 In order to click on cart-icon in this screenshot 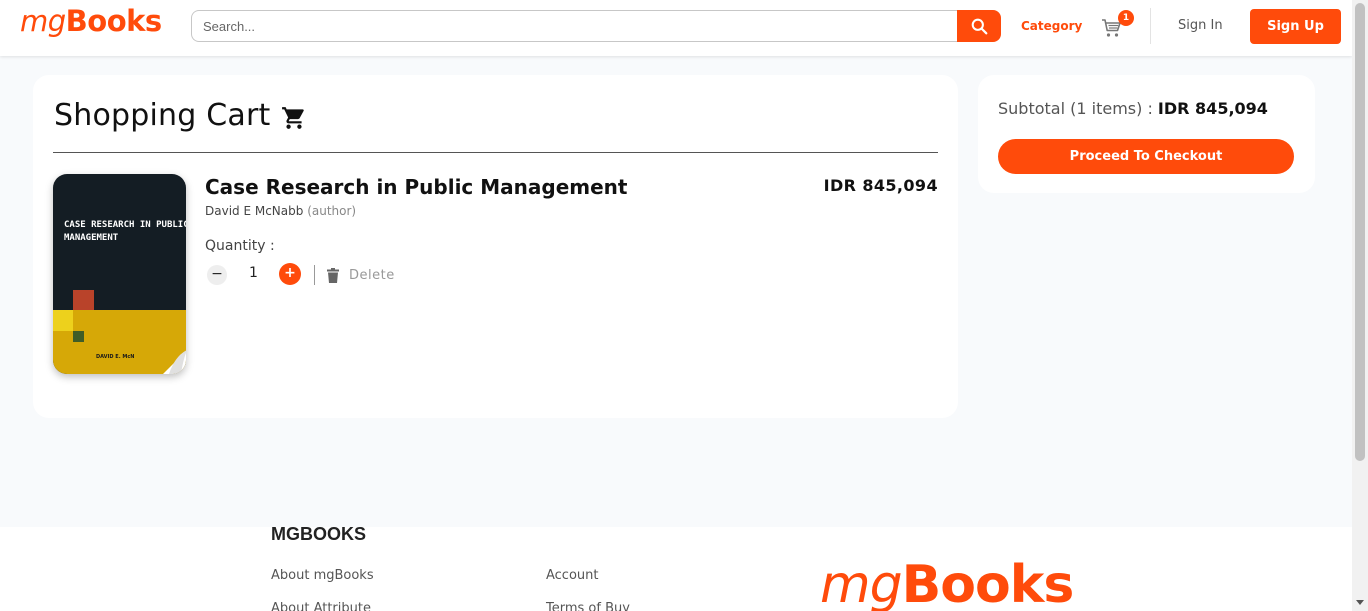, I will do `click(293, 118)`.